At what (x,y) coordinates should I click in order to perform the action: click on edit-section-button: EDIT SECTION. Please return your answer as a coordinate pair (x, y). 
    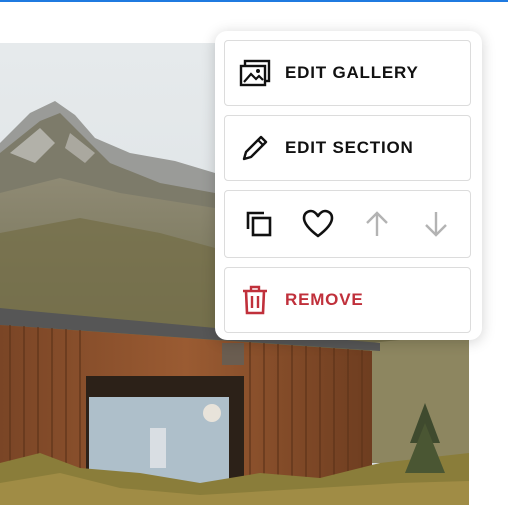
    Looking at the image, I should click on (347, 148).